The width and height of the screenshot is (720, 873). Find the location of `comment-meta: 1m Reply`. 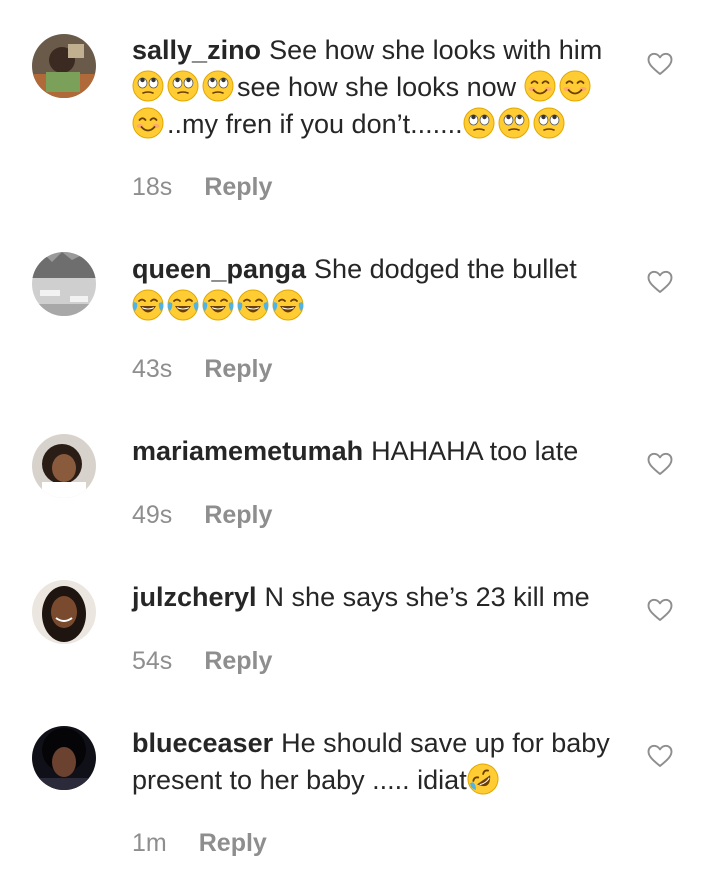

comment-meta: 1m Reply is located at coordinates (199, 843).